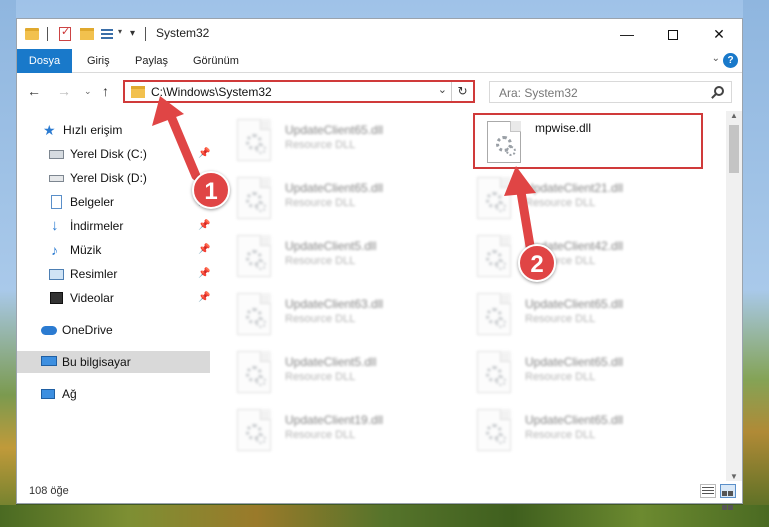  What do you see at coordinates (462, 91) in the screenshot?
I see `refresh-icon: ↻` at bounding box center [462, 91].